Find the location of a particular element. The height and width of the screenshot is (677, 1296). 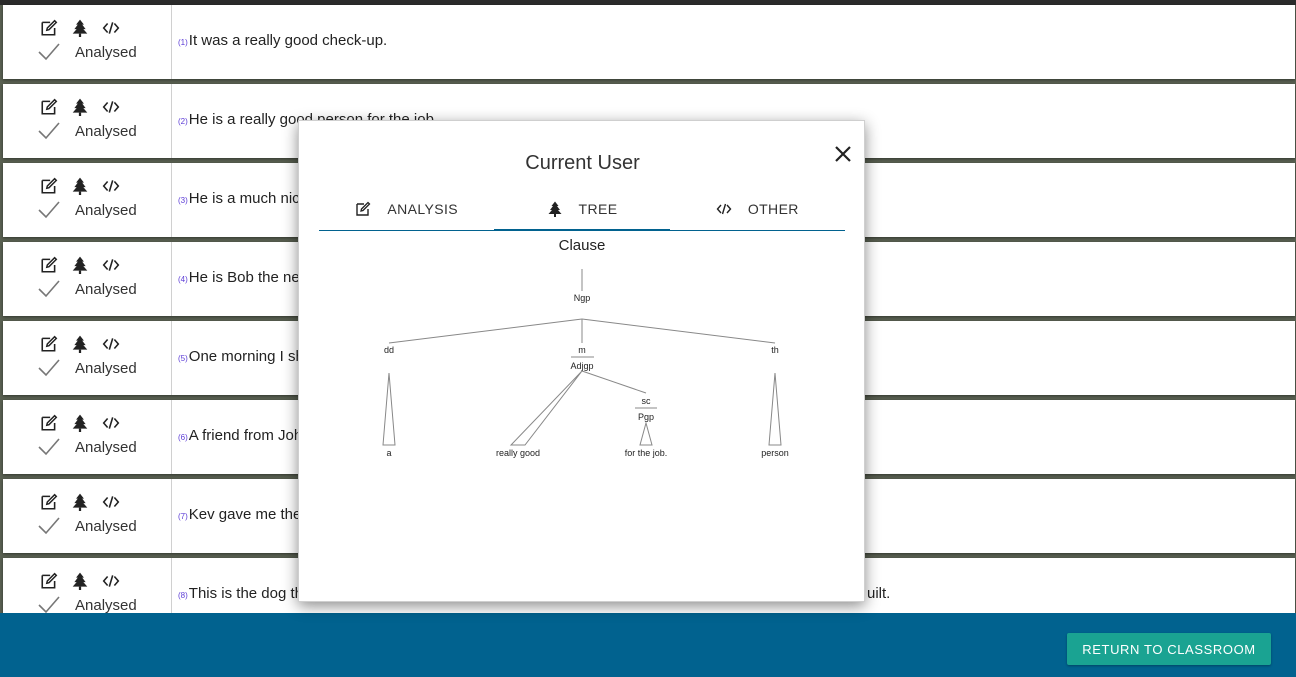

sentence-text: (1)It was a really good check-up. is located at coordinates (279, 42).